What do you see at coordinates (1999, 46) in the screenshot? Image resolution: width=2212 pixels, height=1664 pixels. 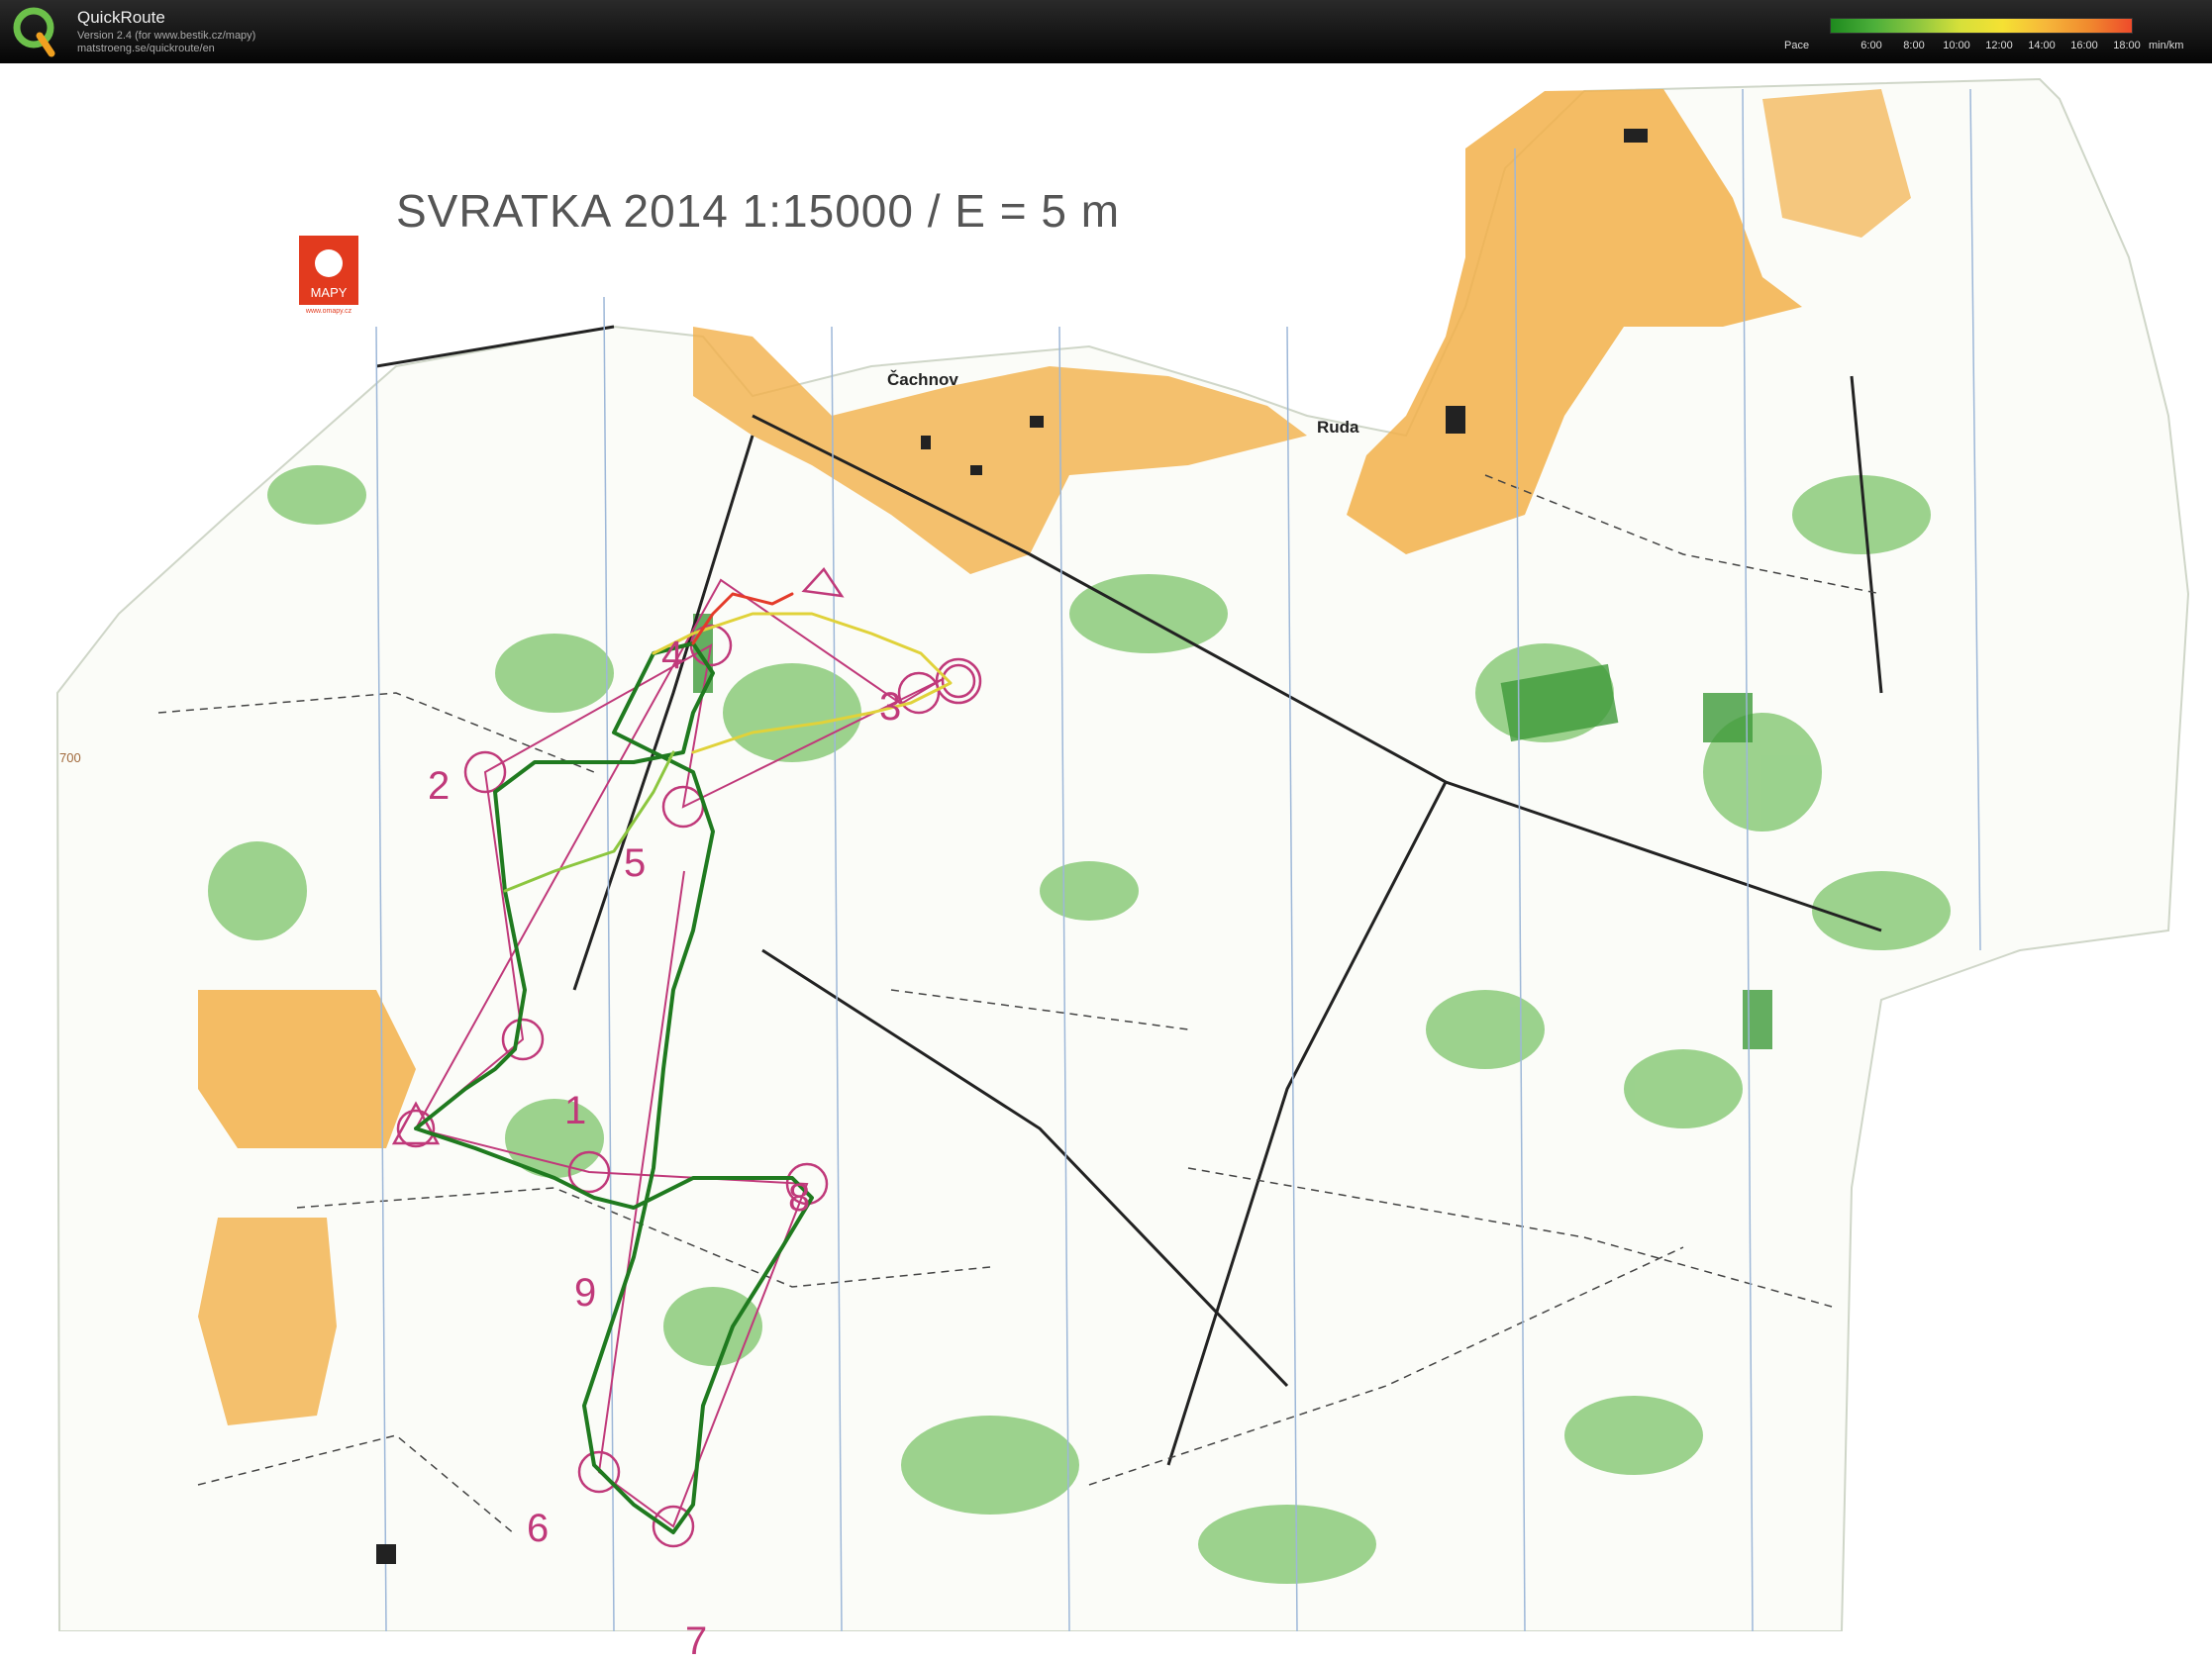 I see `pace-tick: 12:00` at bounding box center [1999, 46].